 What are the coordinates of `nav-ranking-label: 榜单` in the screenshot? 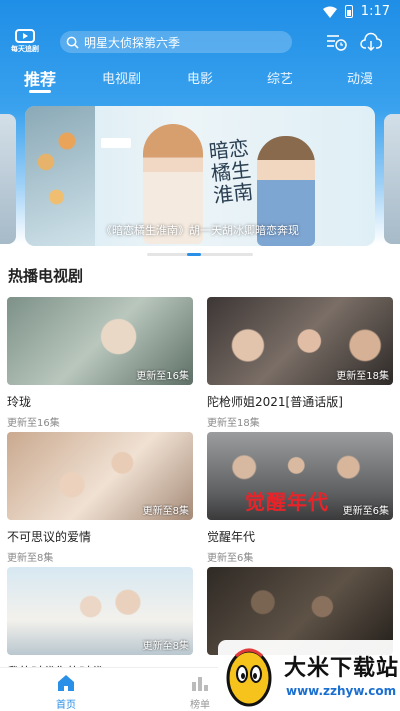 It's located at (200, 705).